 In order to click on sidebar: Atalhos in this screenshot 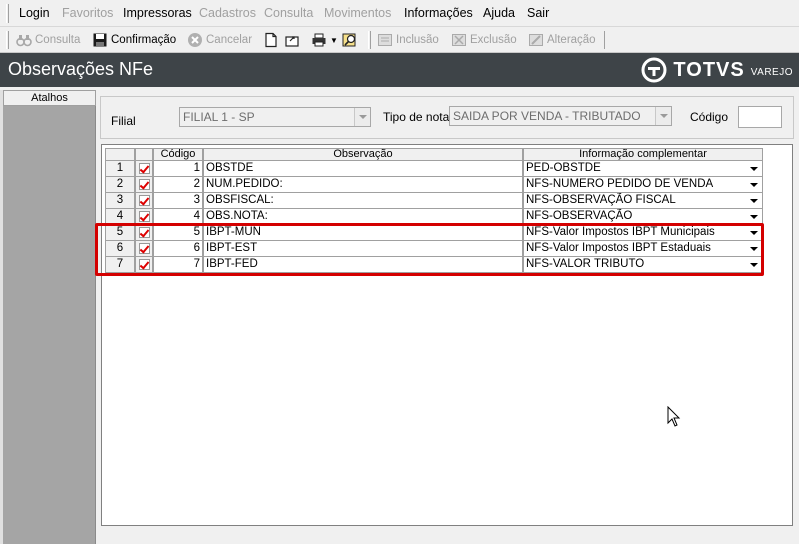, I will do `click(49, 317)`.